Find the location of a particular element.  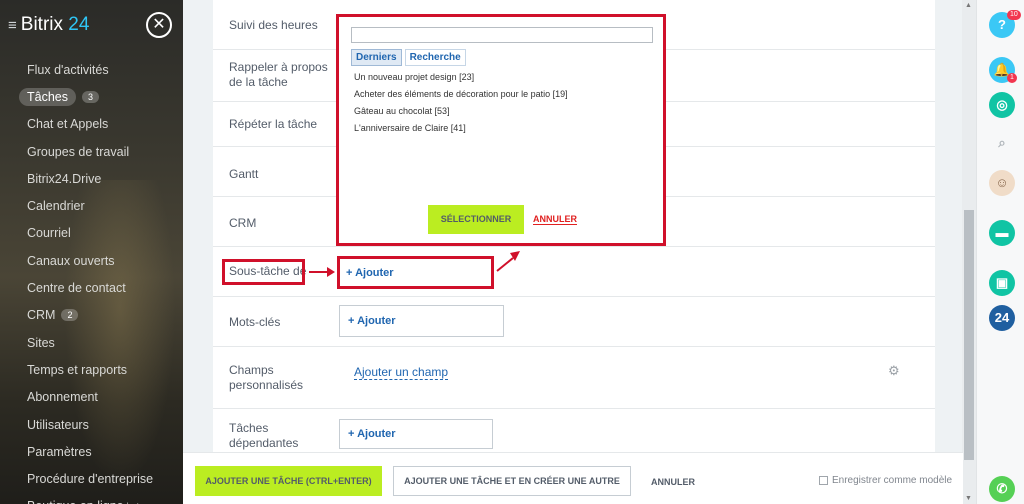

scrollbar: ▲ ▼ is located at coordinates (969, 252).